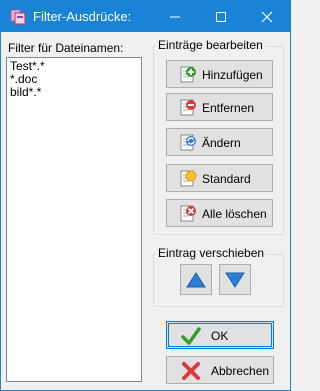 This screenshot has height=391, width=320. I want to click on title-bar: Filter-Ausdrücke:, so click(145, 16).